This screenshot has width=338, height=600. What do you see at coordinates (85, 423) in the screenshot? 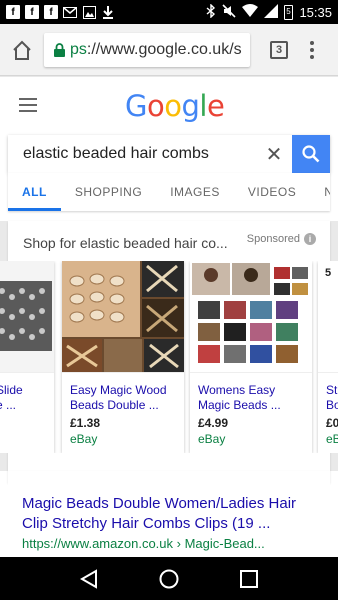
I see `product-price: £1.38` at bounding box center [85, 423].